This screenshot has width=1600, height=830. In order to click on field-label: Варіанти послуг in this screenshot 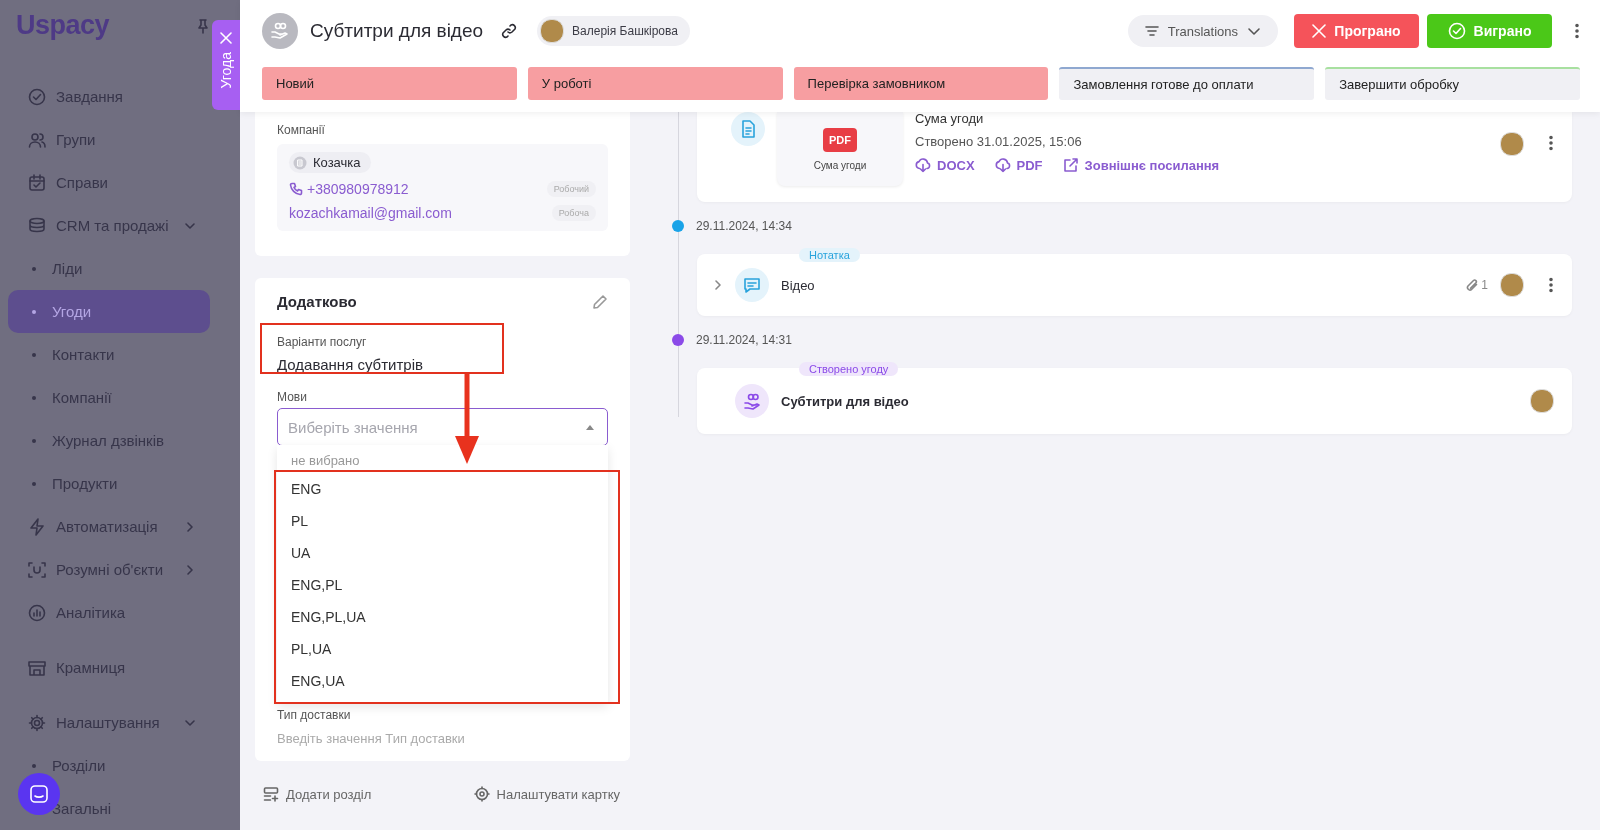, I will do `click(322, 342)`.